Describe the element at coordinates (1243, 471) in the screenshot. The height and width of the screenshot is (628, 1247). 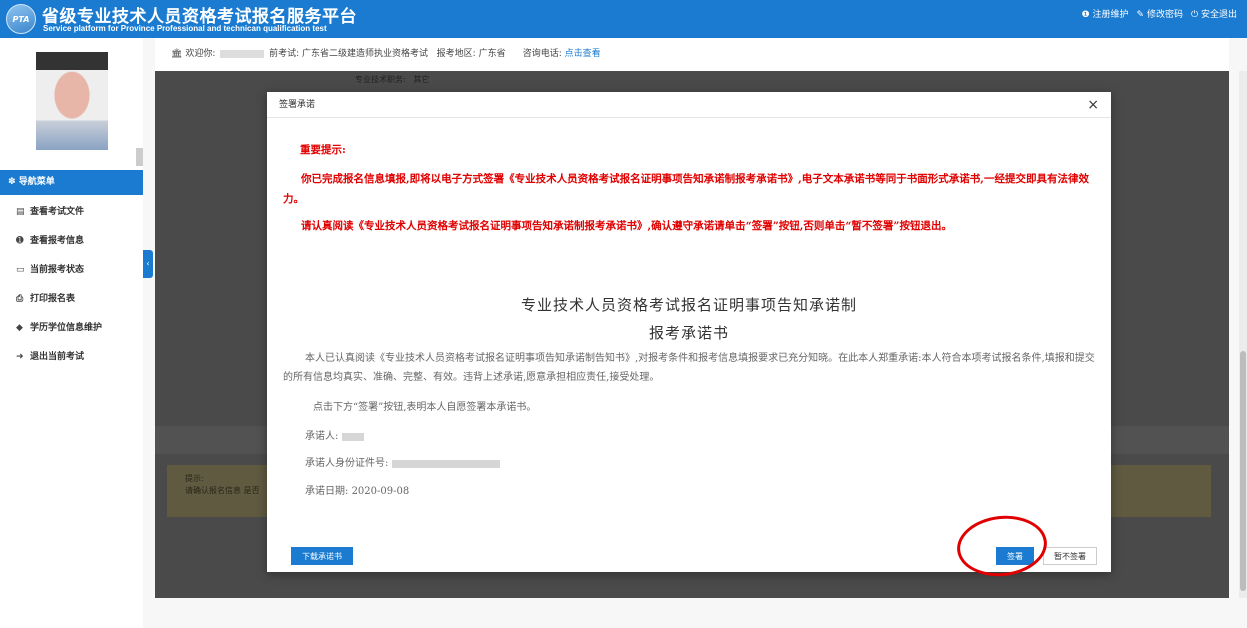
I see `scrollbar-thumb` at that location.